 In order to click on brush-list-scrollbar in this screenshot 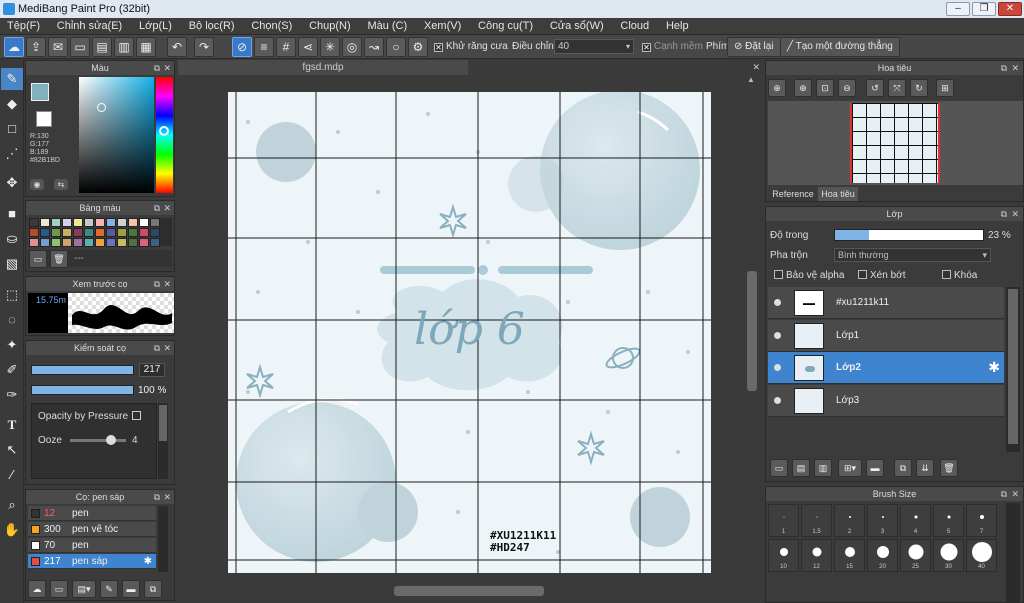, I will do `click(163, 539)`.